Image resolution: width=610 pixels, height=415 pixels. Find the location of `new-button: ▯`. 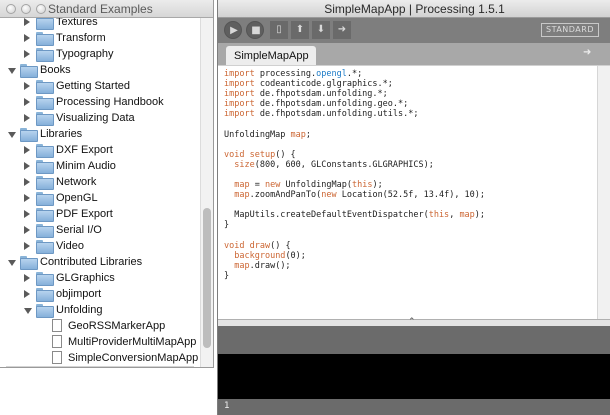

new-button: ▯ is located at coordinates (279, 30).